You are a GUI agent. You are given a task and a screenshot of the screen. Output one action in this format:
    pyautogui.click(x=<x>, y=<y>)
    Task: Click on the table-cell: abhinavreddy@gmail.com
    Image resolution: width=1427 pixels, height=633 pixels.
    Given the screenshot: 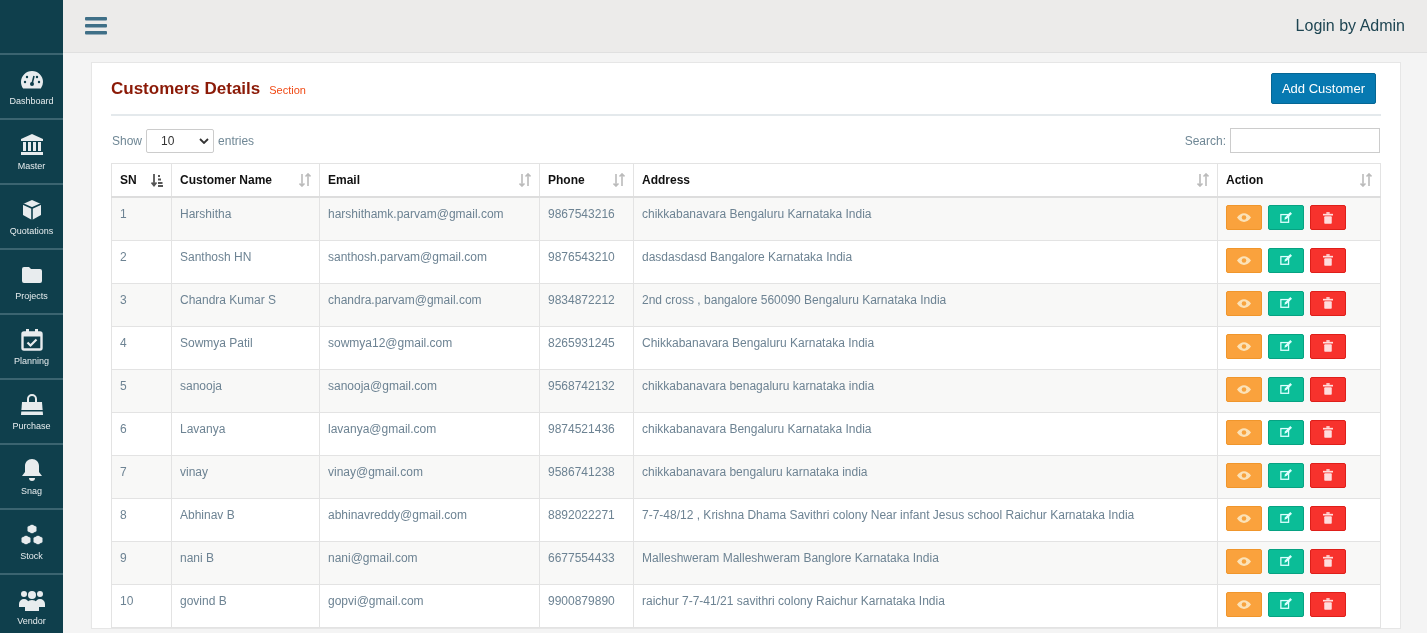 What is the action you would take?
    pyautogui.click(x=429, y=519)
    